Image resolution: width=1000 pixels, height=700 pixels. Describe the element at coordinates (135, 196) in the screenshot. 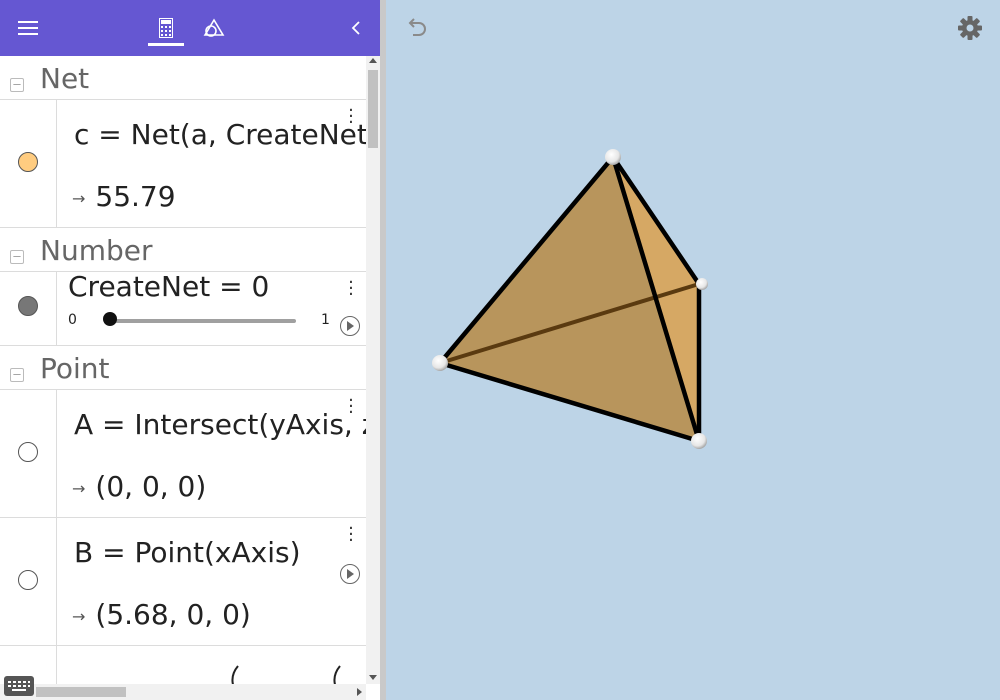

I see `output-text: 55.79` at that location.